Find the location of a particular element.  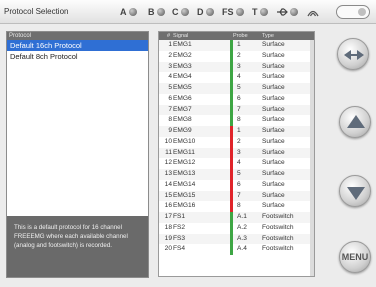

table-row: 12 EMG12 4 Surface is located at coordinates (236, 163).